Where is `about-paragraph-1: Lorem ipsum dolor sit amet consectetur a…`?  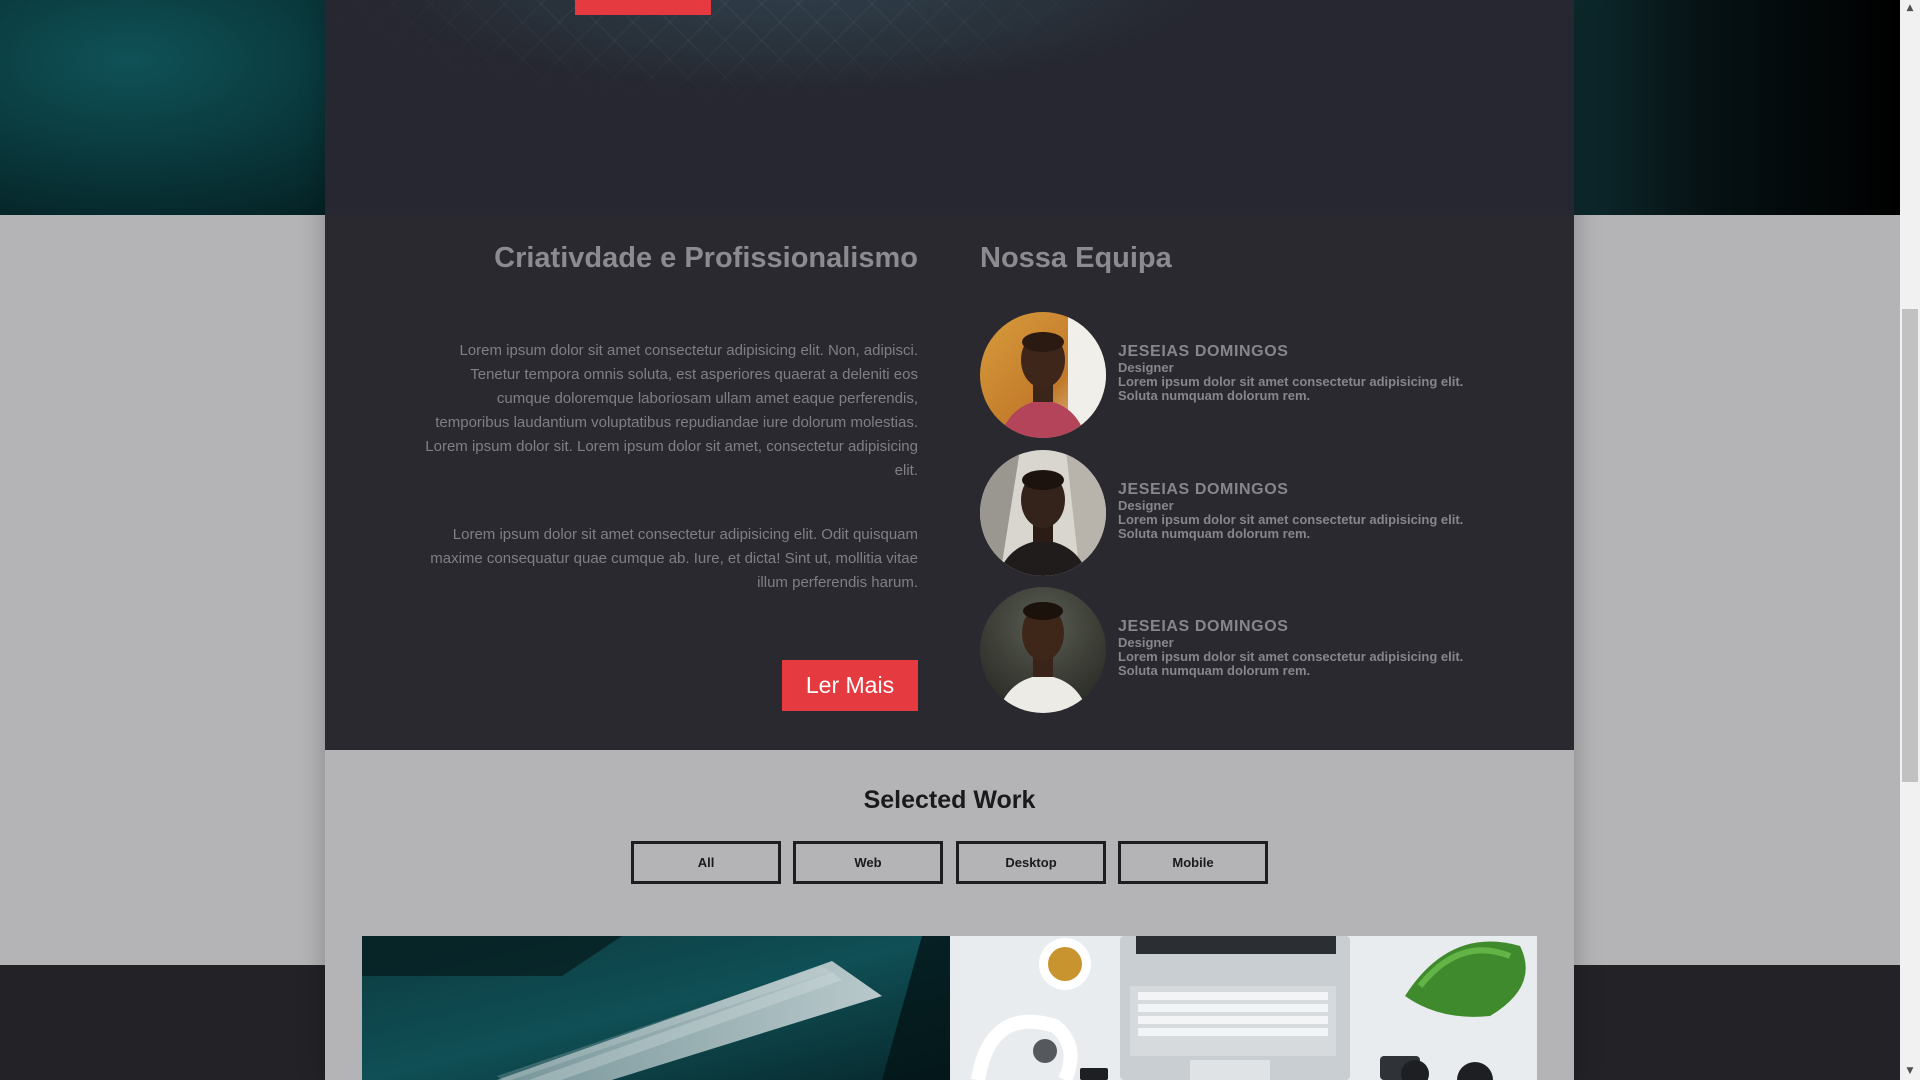 about-paragraph-1: Lorem ipsum dolor sit amet consectetur a… is located at coordinates (671, 410).